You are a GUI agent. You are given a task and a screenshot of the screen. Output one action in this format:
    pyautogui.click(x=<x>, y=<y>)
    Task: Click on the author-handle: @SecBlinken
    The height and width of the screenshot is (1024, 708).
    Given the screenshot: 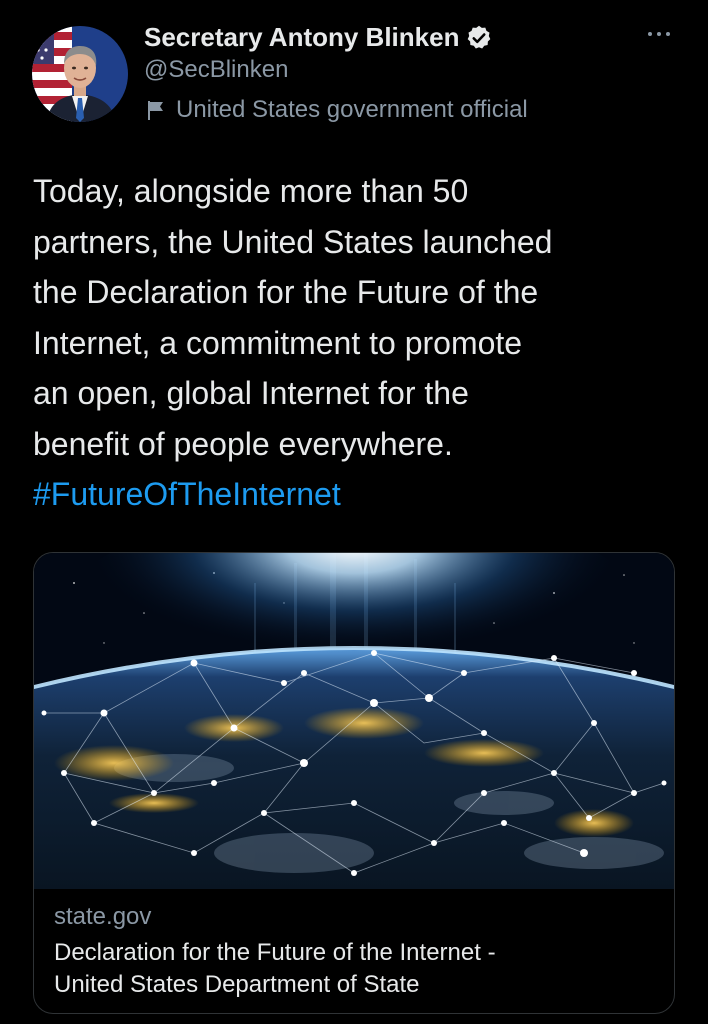 What is the action you would take?
    pyautogui.click(x=216, y=70)
    